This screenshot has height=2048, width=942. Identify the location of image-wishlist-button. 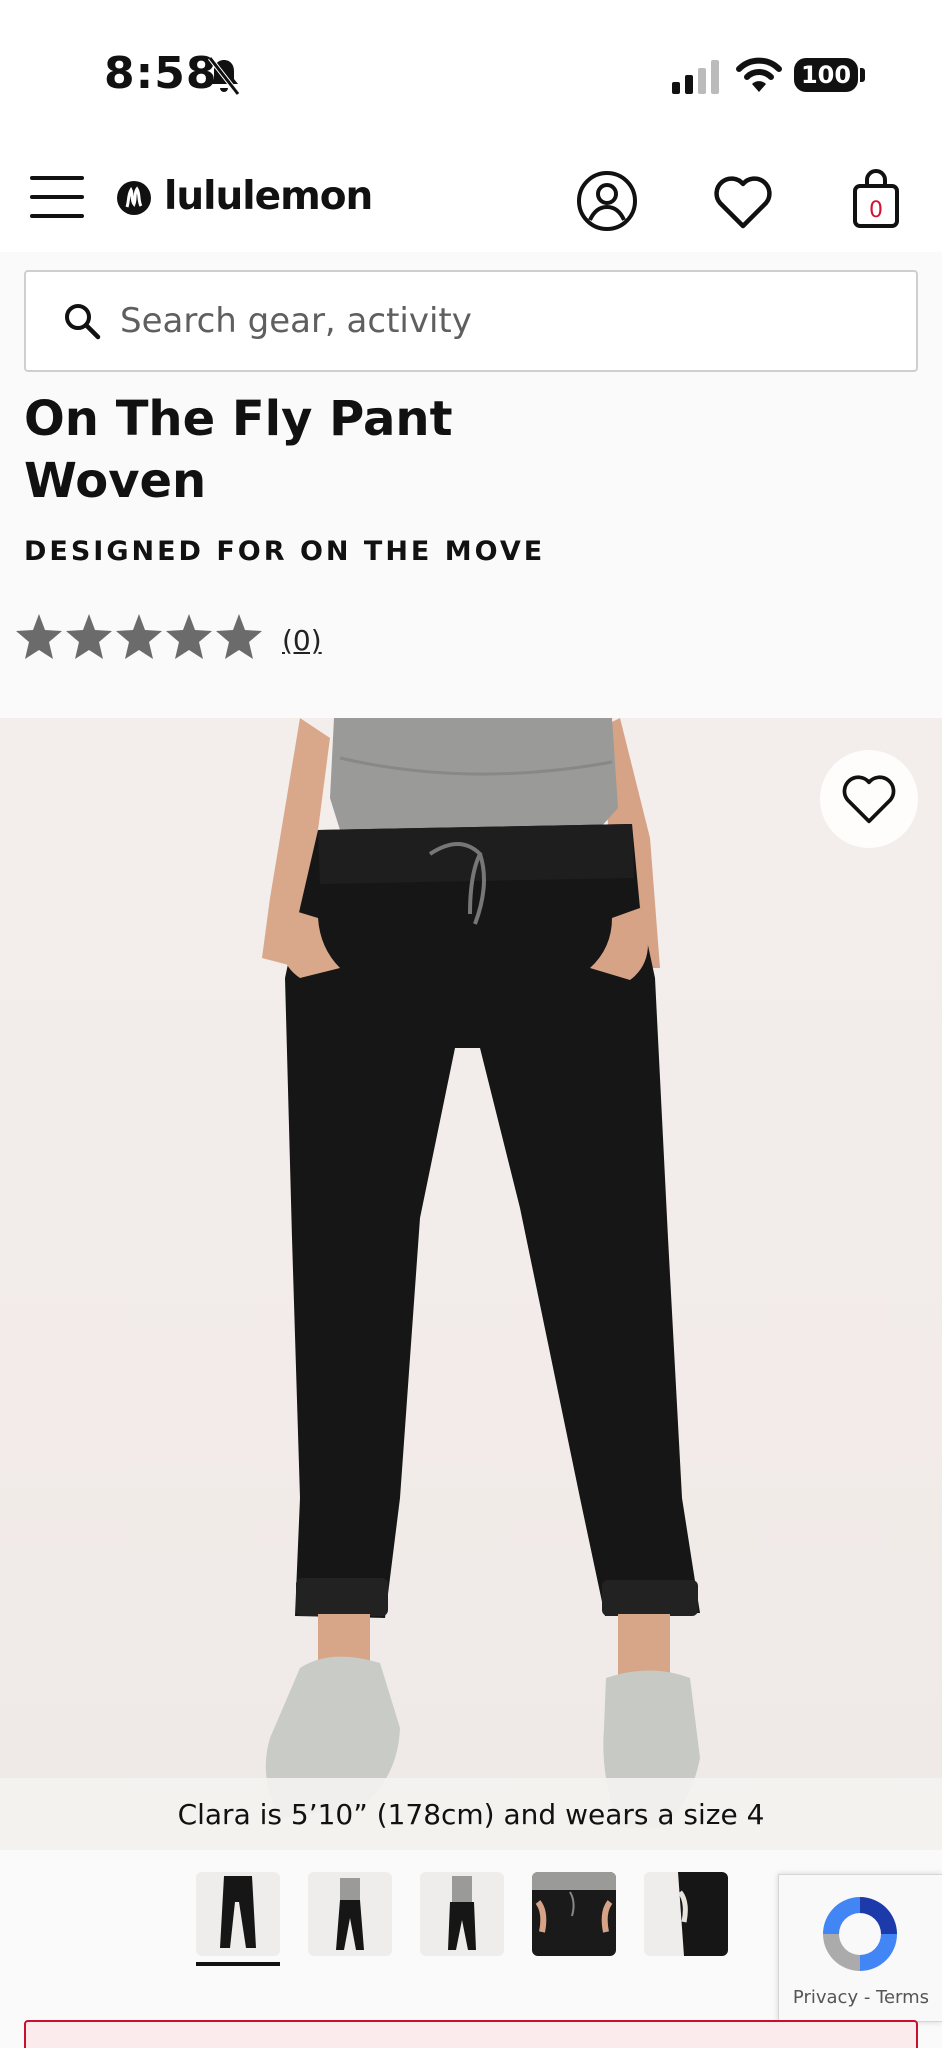
(869, 799).